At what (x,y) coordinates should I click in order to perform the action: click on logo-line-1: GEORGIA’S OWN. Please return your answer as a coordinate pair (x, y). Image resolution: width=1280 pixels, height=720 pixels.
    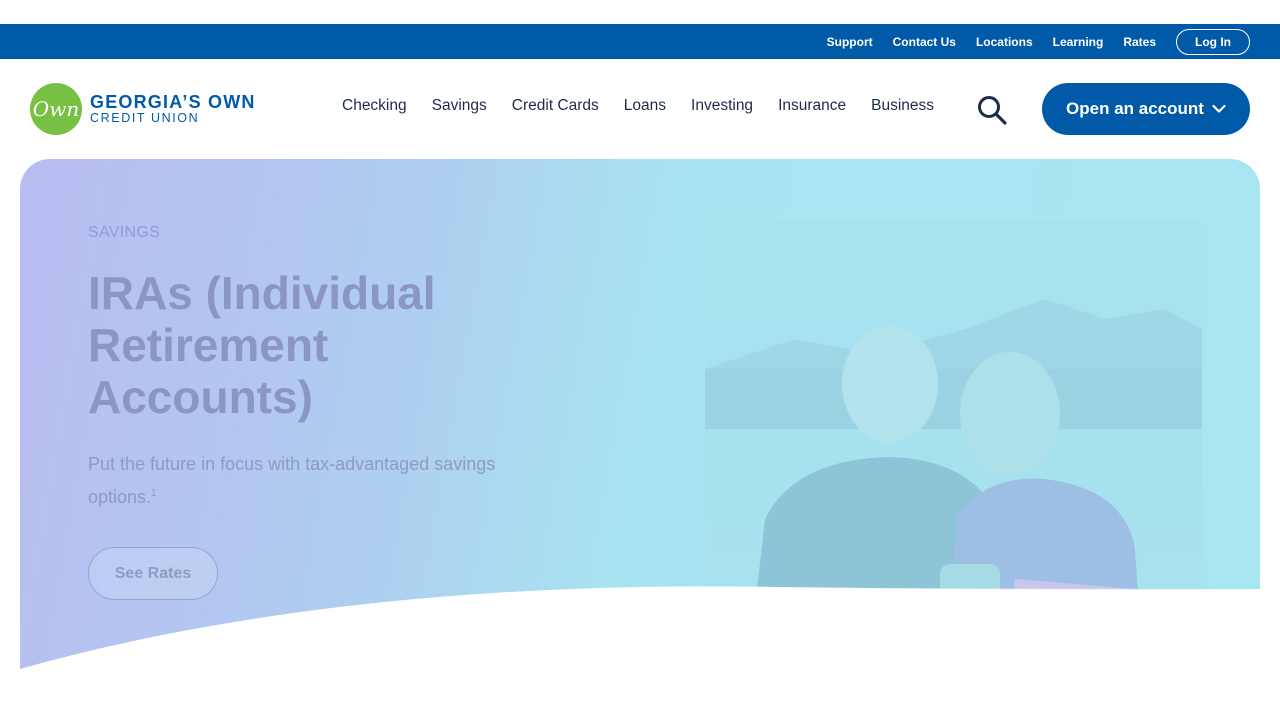
    Looking at the image, I should click on (173, 102).